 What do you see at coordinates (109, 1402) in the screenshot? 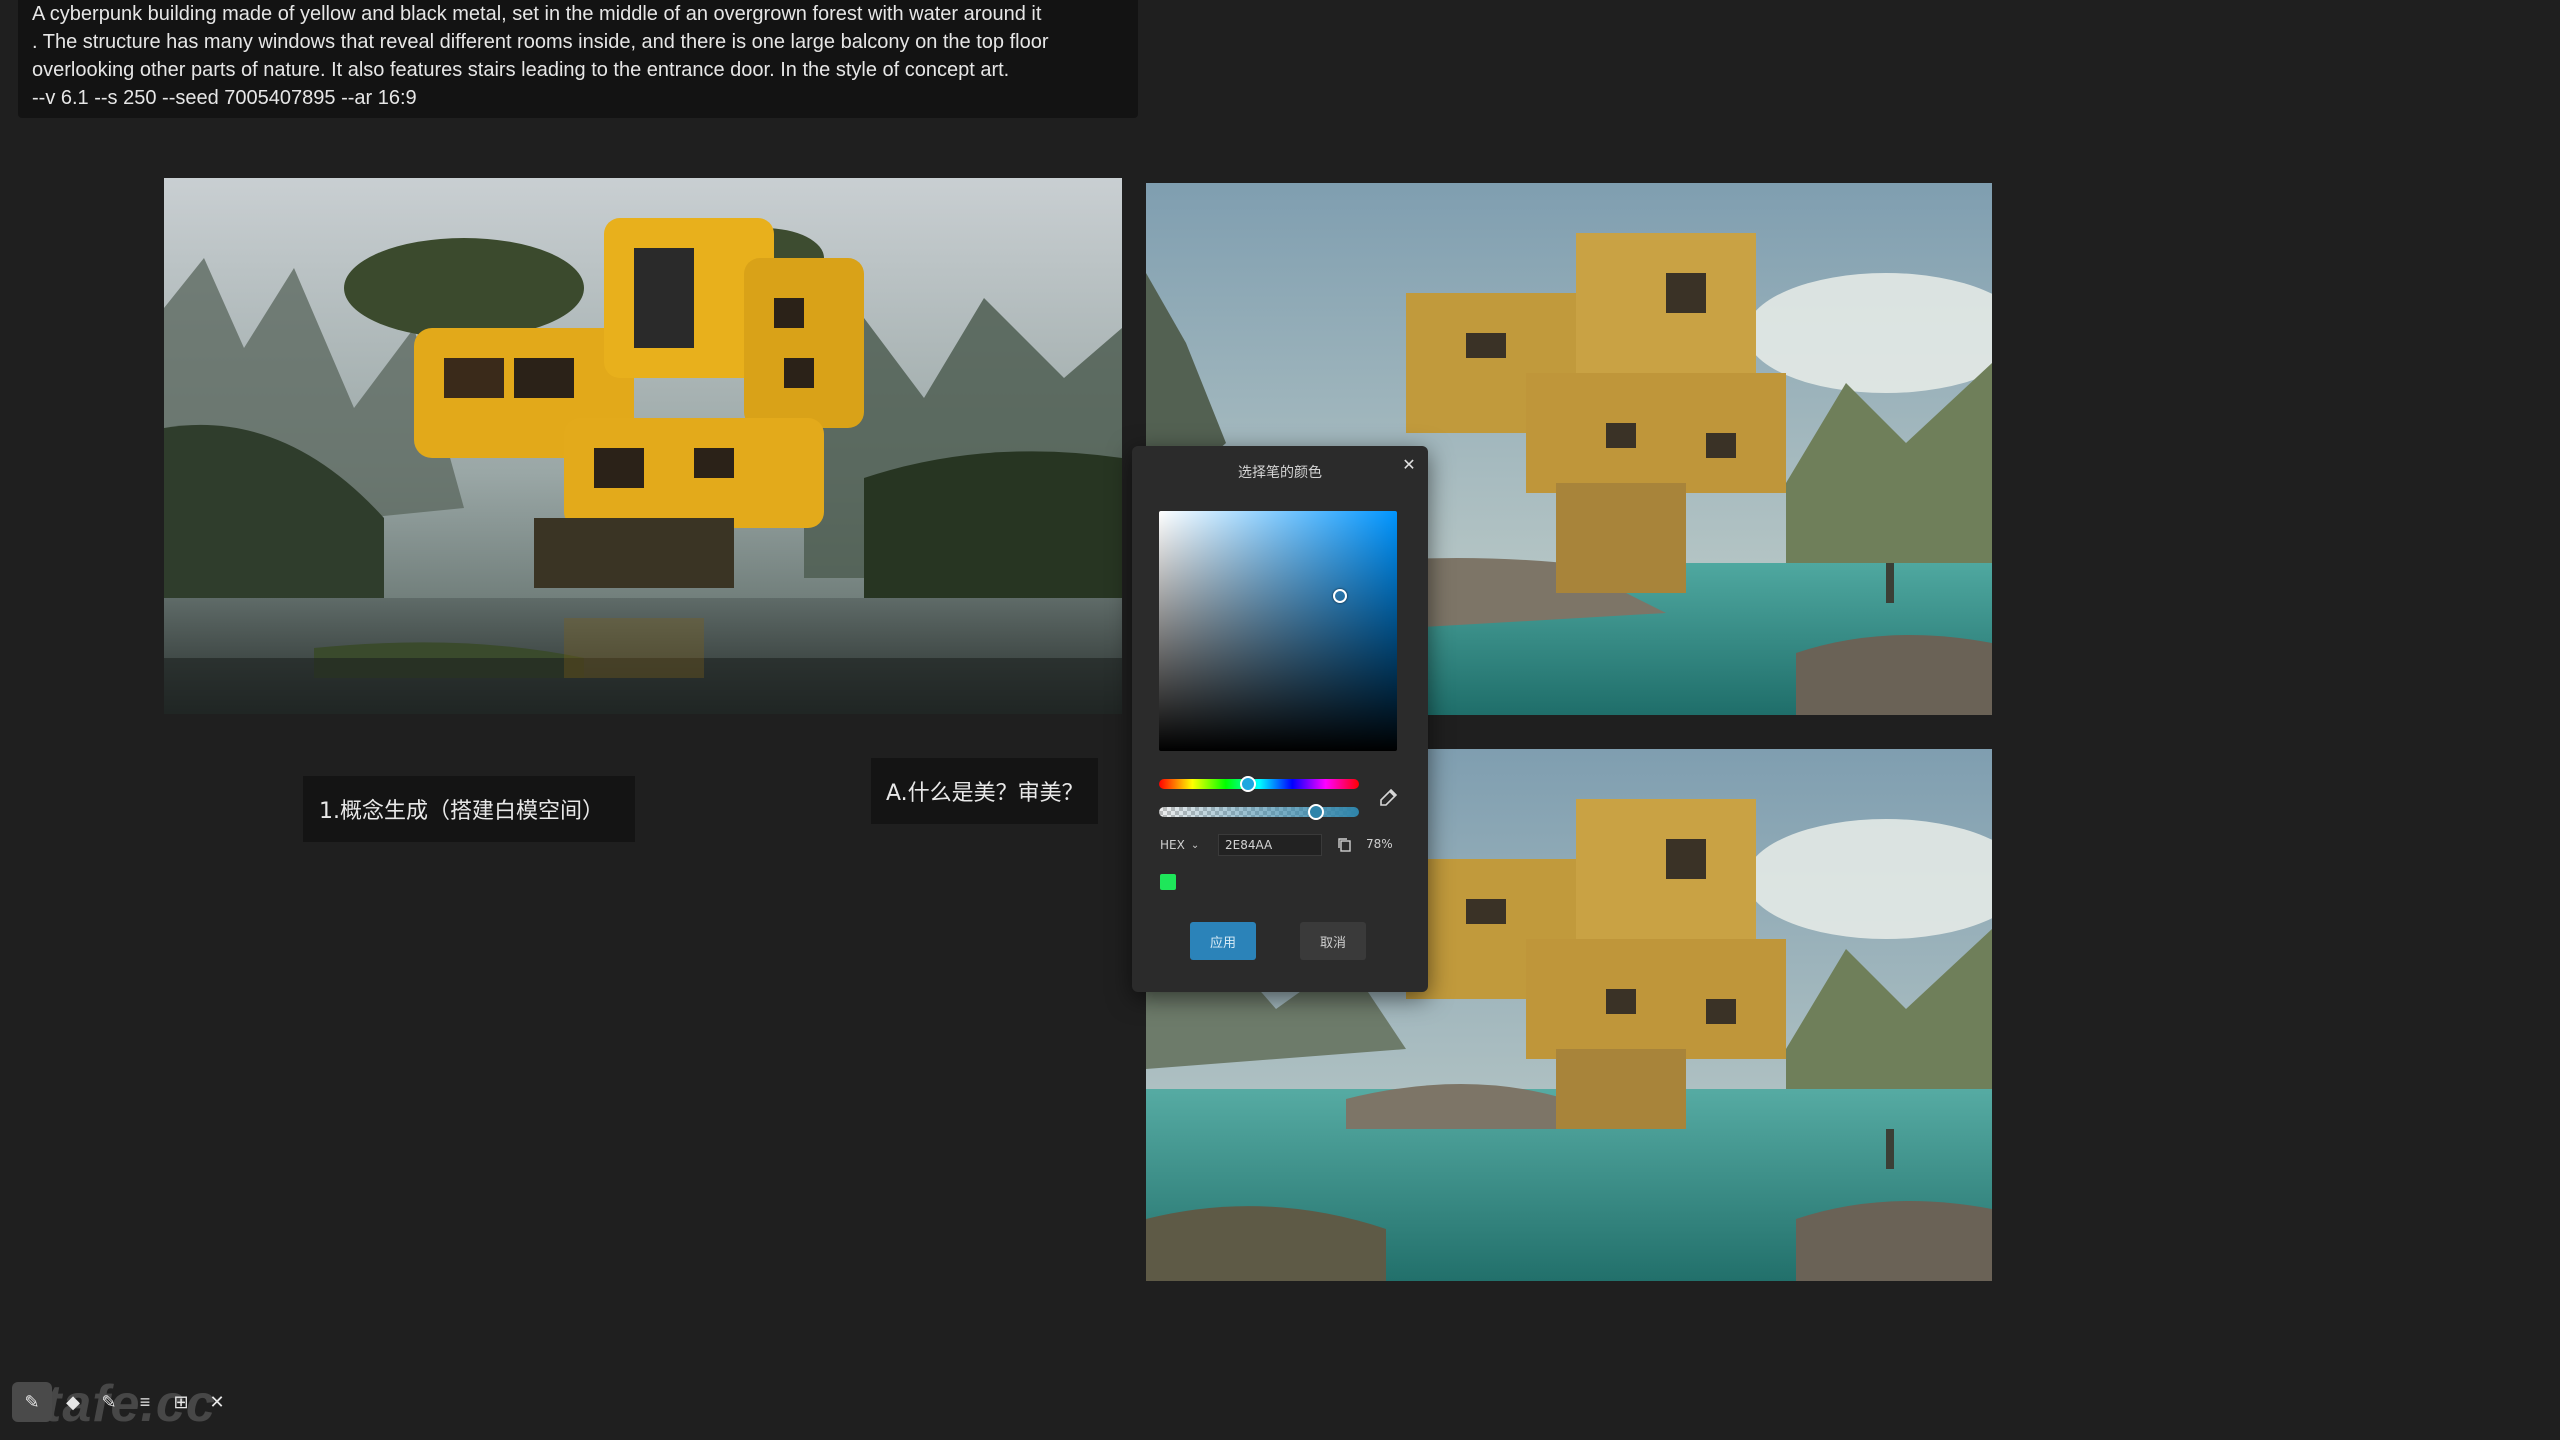
I see `highlighter-icon: ✎` at bounding box center [109, 1402].